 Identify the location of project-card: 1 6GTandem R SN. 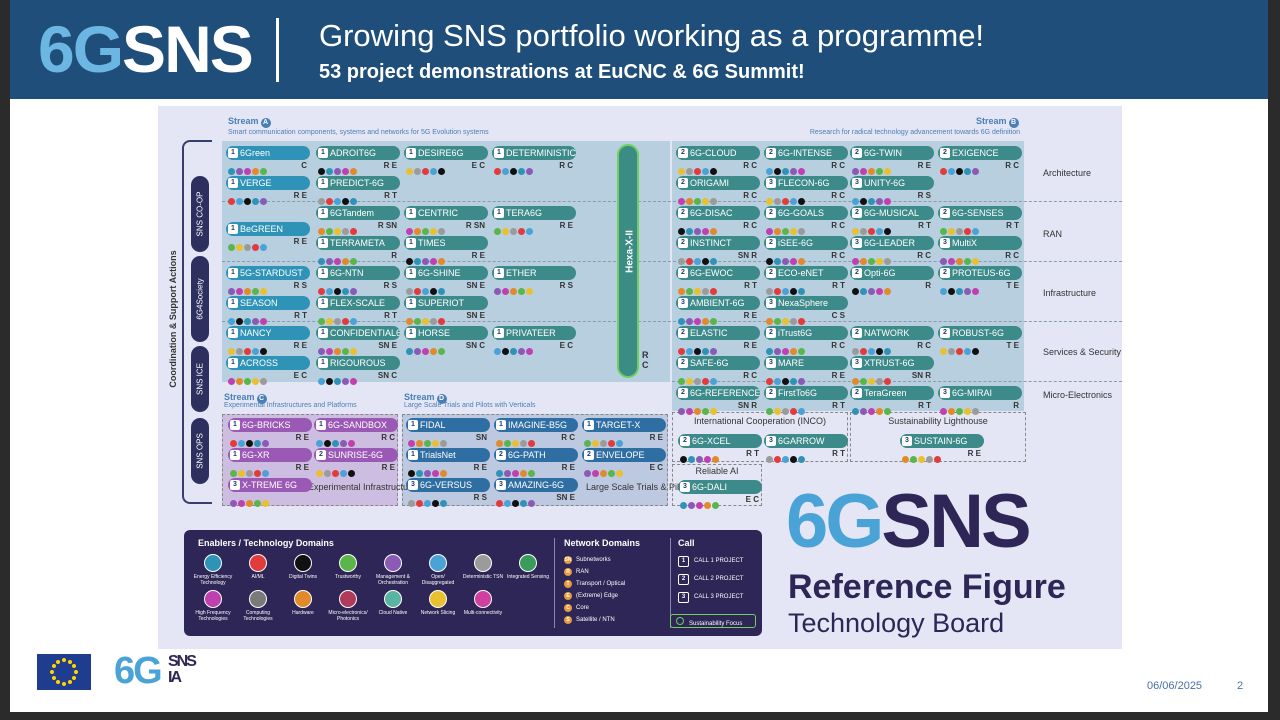
(358, 220).